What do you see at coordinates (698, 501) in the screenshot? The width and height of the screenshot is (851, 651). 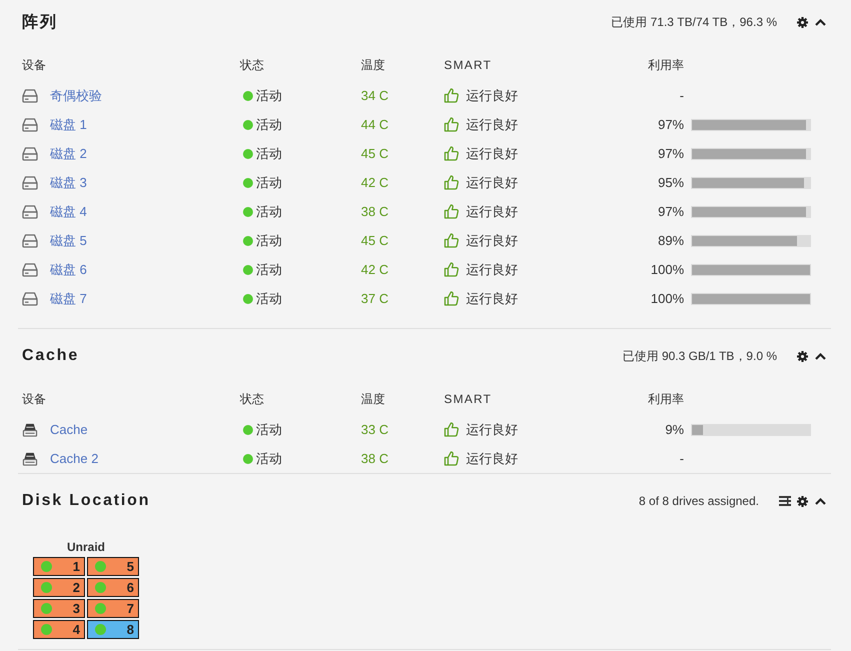 I see `usage-summary: 8 of 8 drives assigned.` at bounding box center [698, 501].